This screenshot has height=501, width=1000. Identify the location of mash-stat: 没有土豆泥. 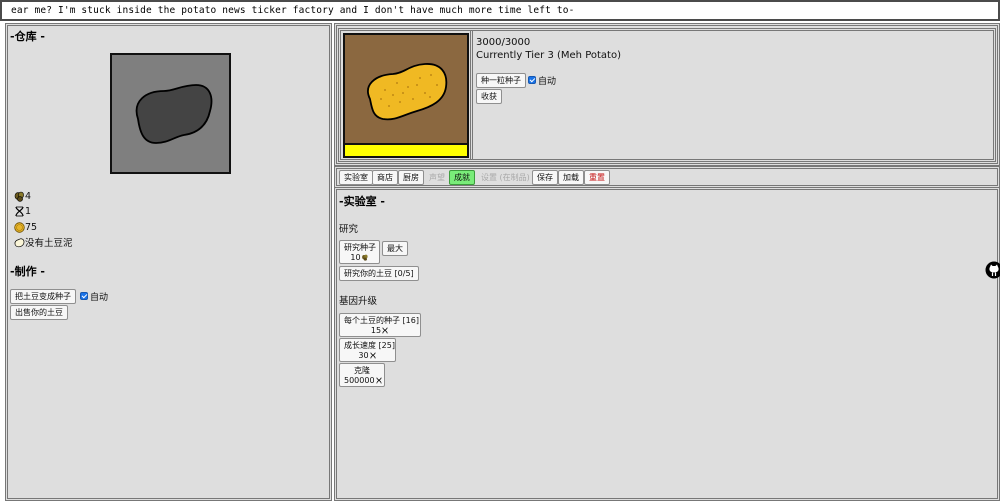
(43, 242).